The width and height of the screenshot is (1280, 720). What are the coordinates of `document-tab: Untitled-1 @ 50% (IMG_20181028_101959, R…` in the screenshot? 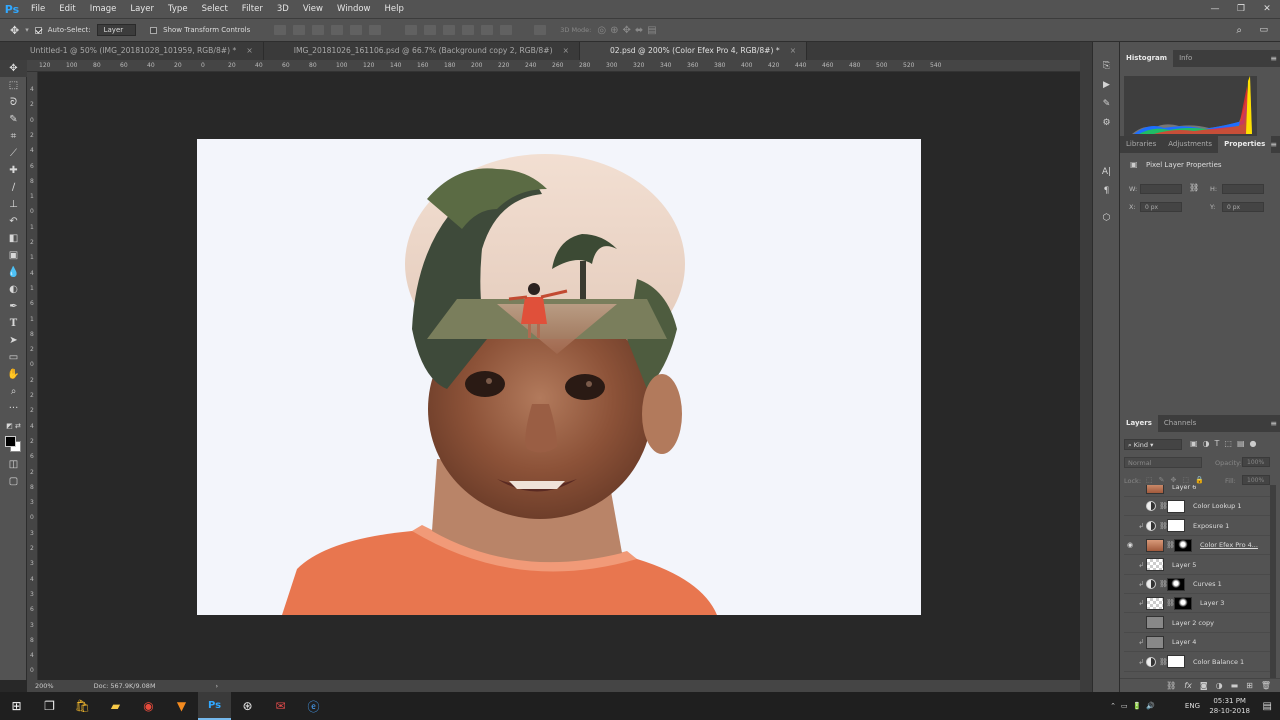 It's located at (132, 51).